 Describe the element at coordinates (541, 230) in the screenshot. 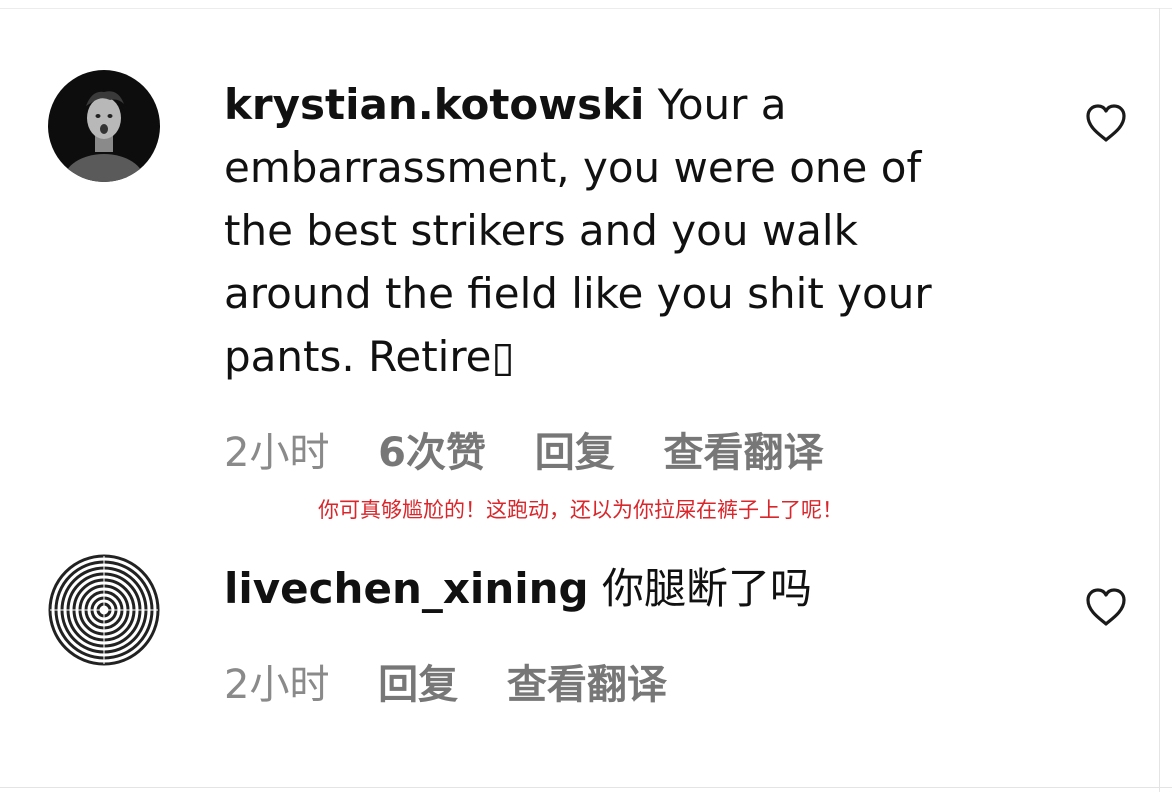

I see `comment-text-line: the best strikers and you walk` at that location.